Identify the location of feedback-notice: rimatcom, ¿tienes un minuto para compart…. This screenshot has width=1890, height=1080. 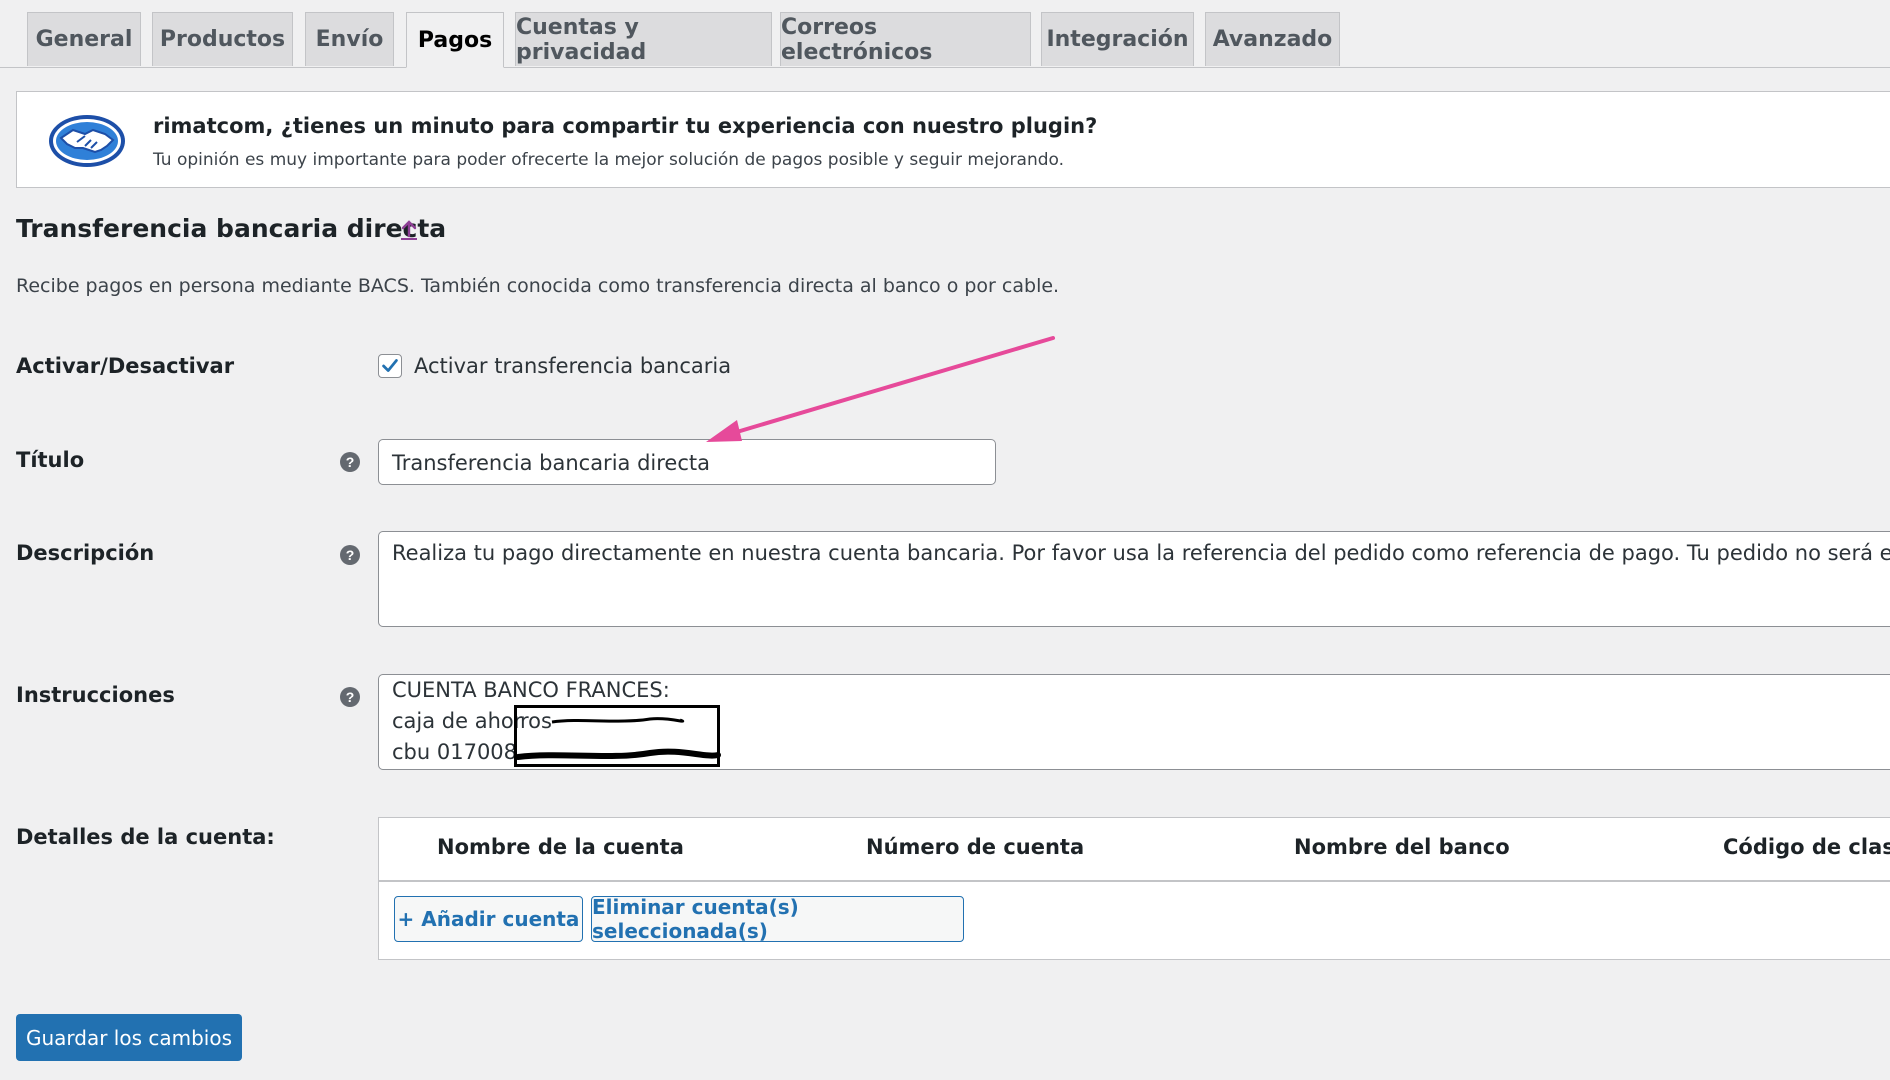
(953, 139).